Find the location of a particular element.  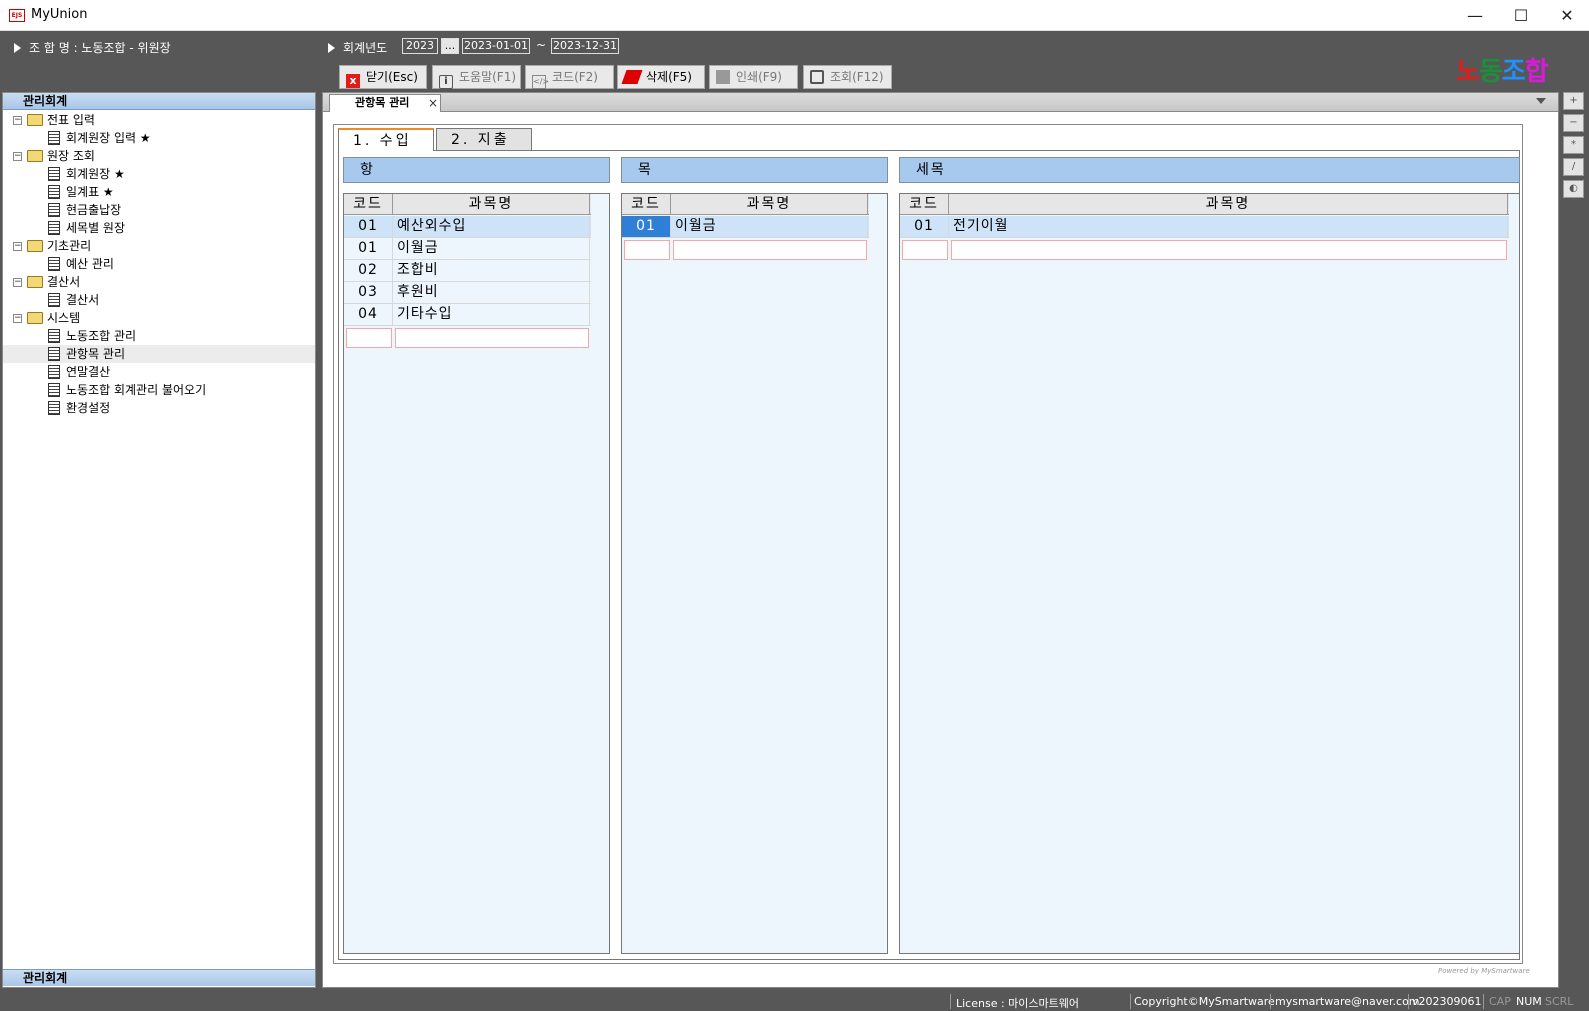

nav-panel-title: 관리회계 is located at coordinates (159, 101).